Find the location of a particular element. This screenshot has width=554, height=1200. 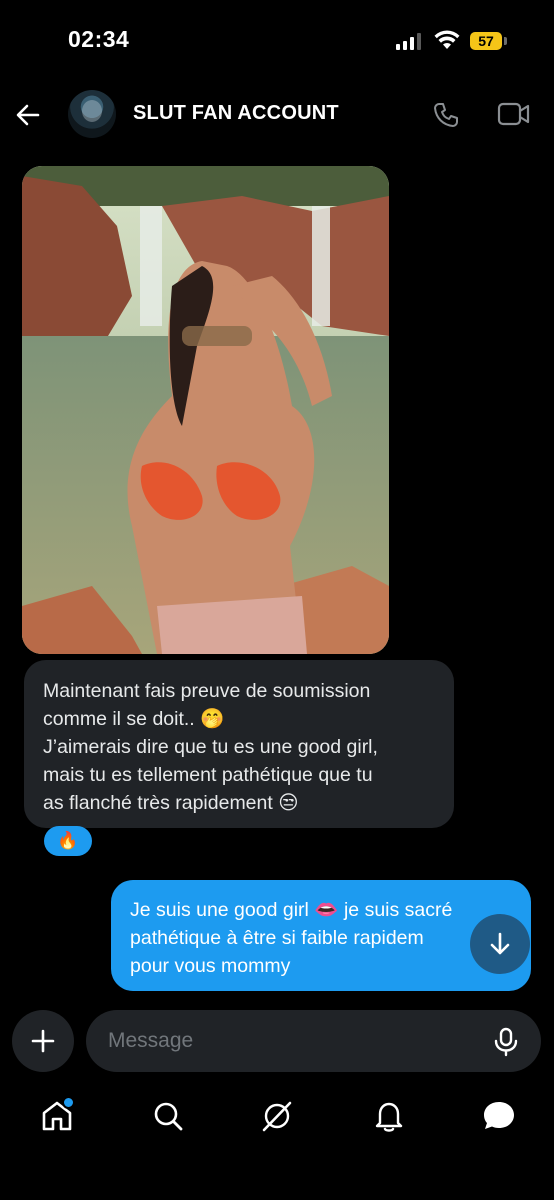

cellular-signal-icon is located at coordinates (408, 41).